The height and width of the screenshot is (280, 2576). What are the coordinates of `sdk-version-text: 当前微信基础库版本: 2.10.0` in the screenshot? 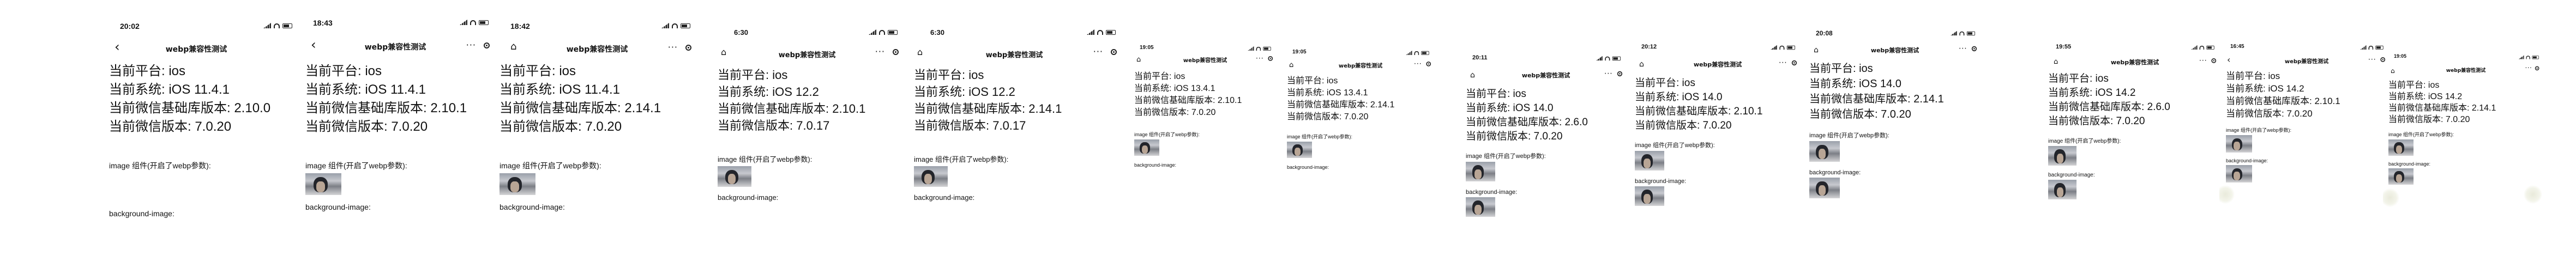 It's located at (190, 108).